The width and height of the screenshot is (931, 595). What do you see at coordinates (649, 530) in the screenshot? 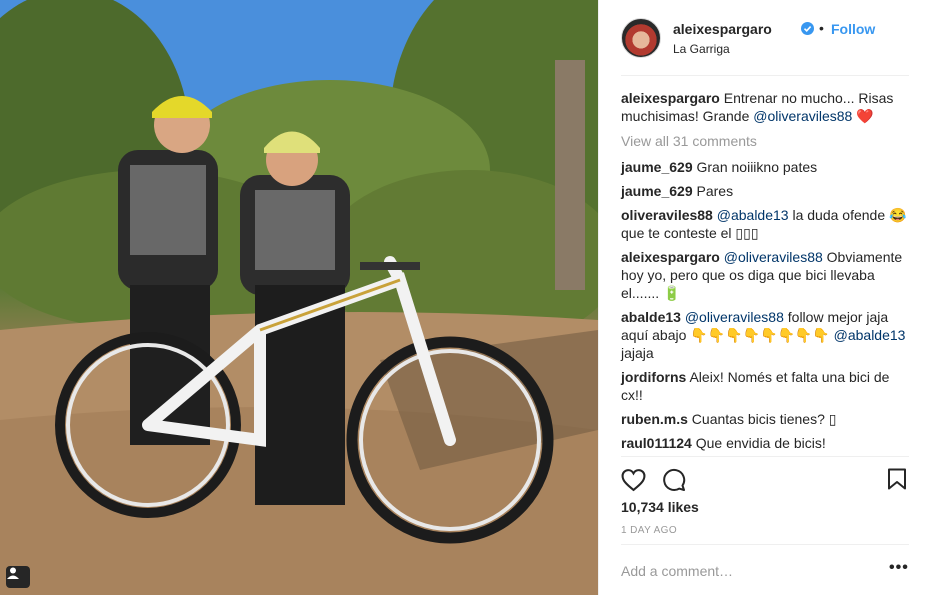
I see `post-timestamp: 1 DAY AGO` at bounding box center [649, 530].